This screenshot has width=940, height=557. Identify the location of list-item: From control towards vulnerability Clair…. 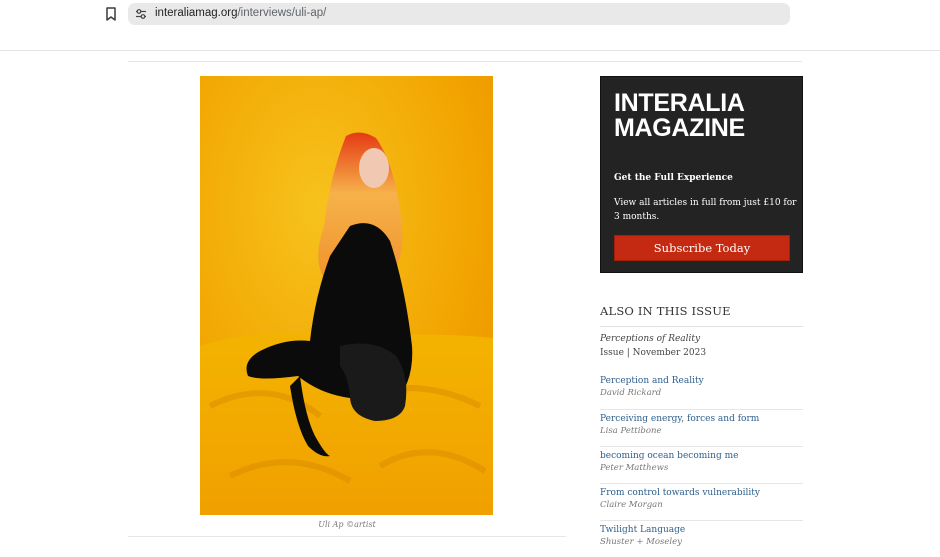
(701, 501).